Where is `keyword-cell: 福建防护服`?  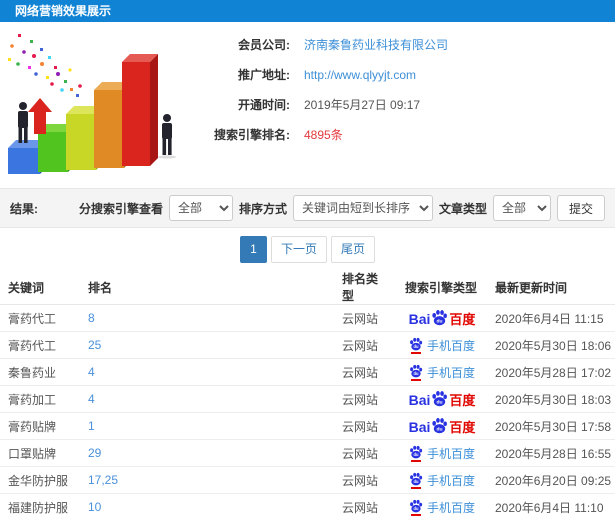 keyword-cell: 福建防护服 is located at coordinates (40, 506).